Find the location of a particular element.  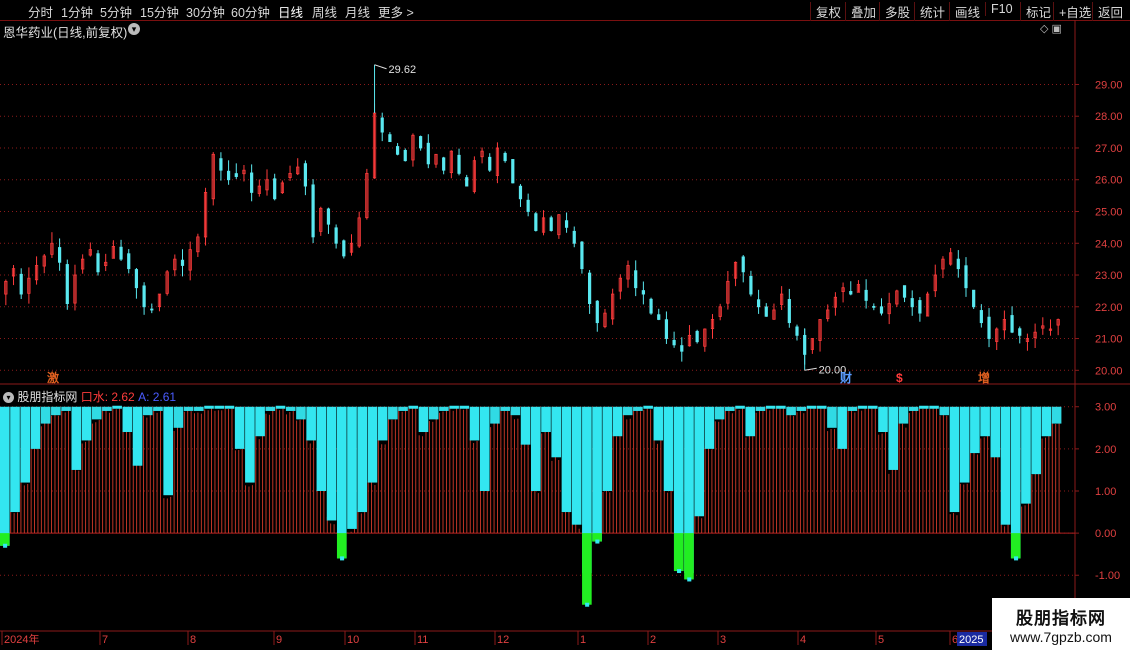

time-tick-label: 9 is located at coordinates (279, 640).